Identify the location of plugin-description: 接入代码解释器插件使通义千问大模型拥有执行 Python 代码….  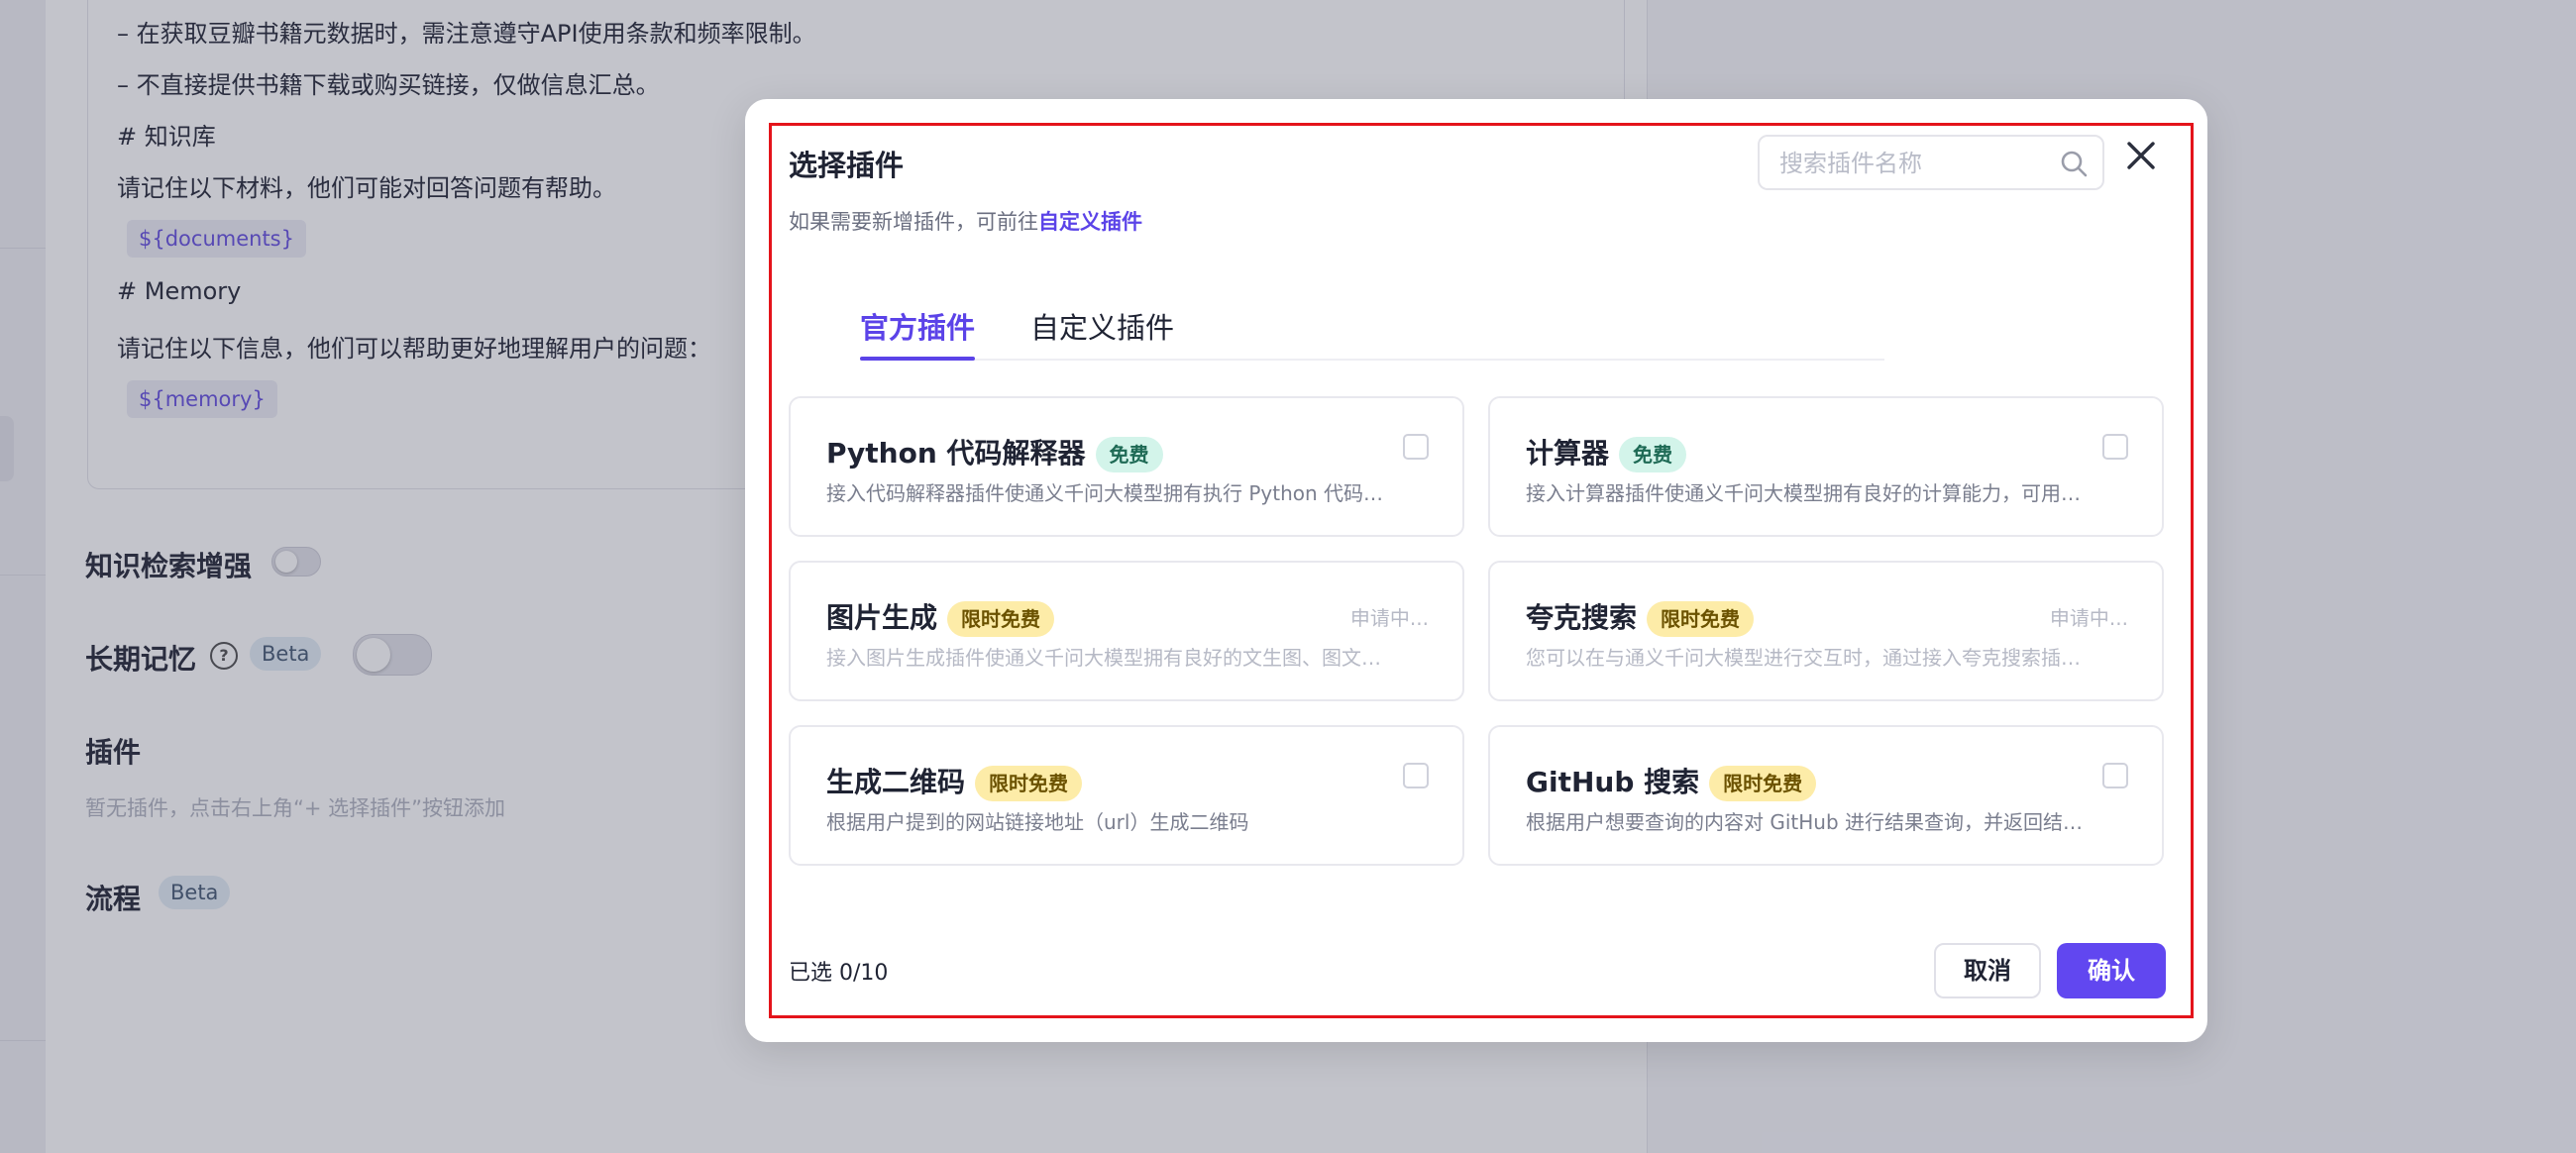
(1105, 493).